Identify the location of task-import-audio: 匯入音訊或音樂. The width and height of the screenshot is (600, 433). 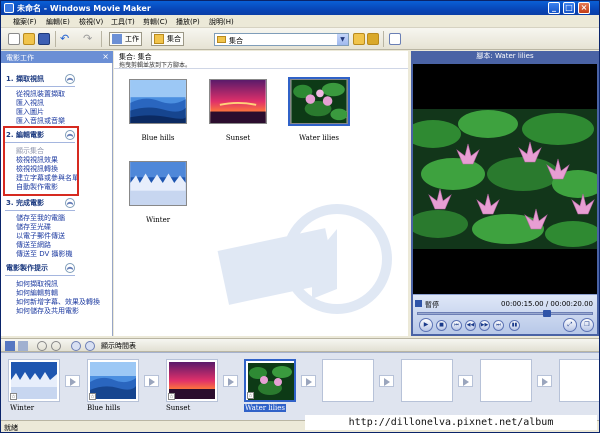
(40, 121).